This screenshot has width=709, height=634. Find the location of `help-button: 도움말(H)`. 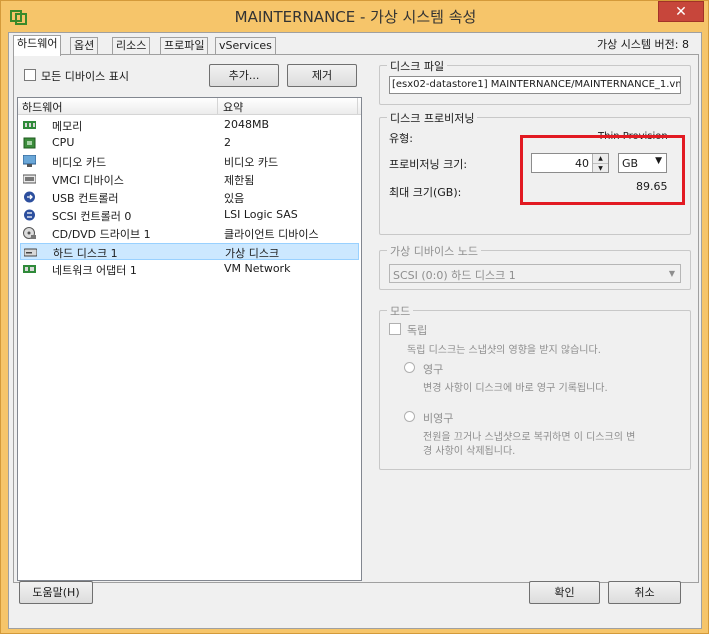

help-button: 도움말(H) is located at coordinates (56, 592).